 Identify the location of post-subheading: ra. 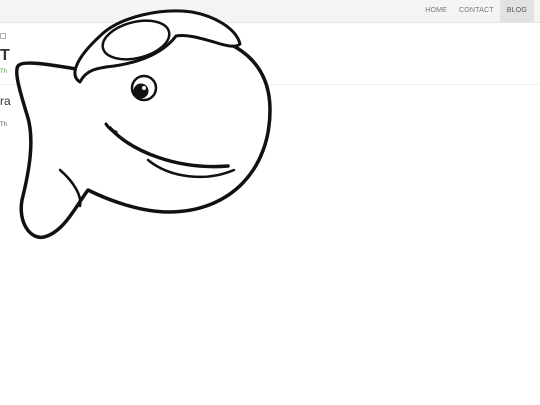
(5, 101).